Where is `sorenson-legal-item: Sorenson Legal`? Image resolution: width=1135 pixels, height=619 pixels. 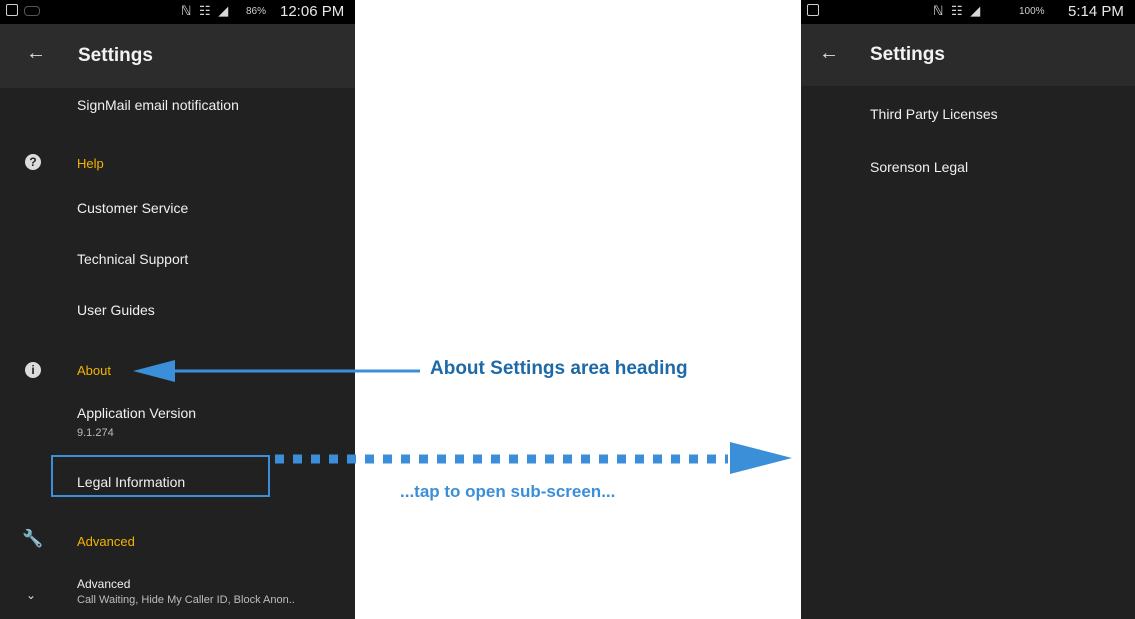 sorenson-legal-item: Sorenson Legal is located at coordinates (919, 167).